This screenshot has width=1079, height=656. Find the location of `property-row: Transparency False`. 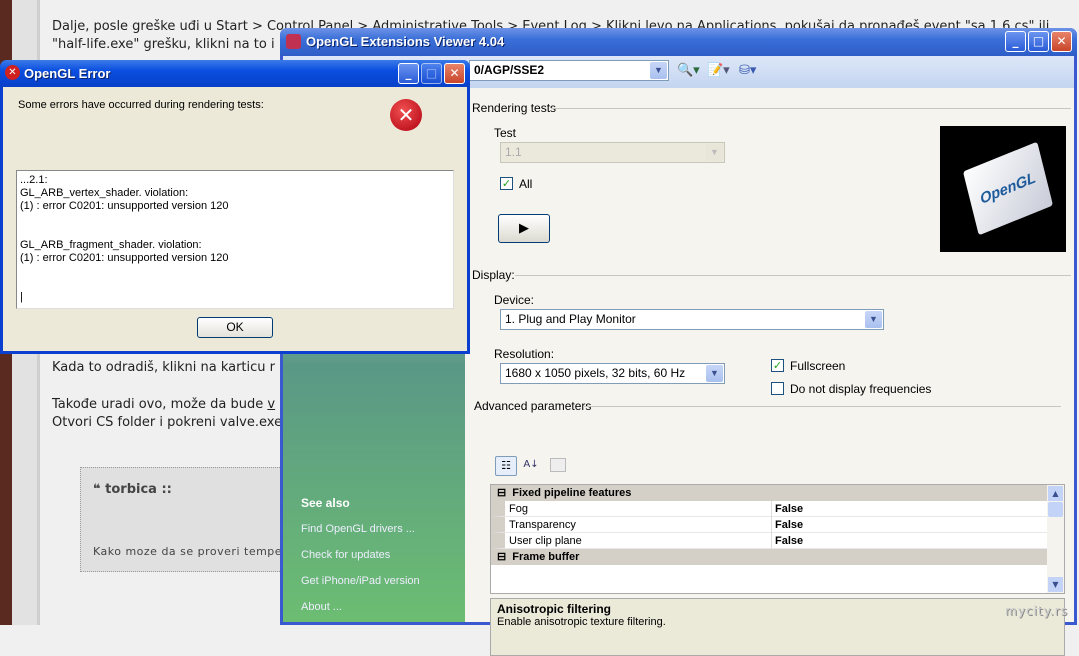

property-row: Transparency False is located at coordinates (769, 525).